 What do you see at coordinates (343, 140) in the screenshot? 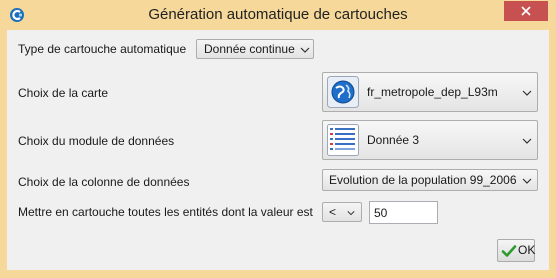
I see `data-table-icon` at bounding box center [343, 140].